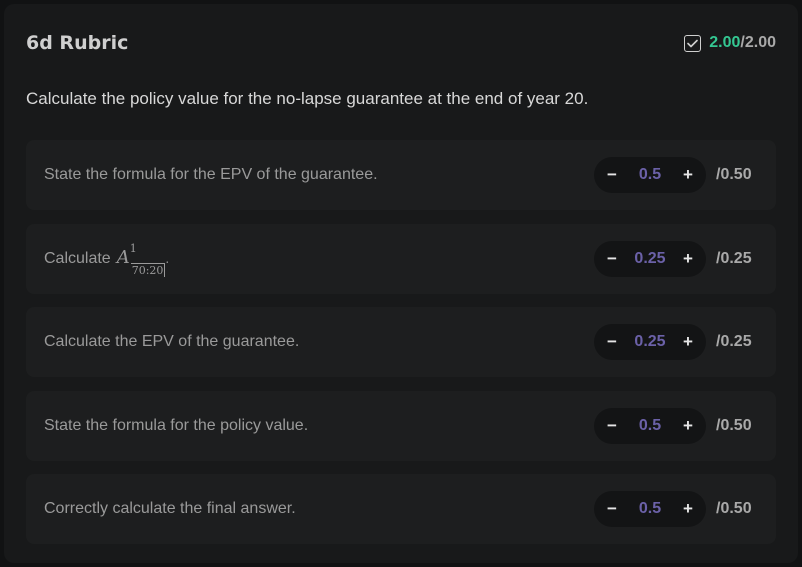 The width and height of the screenshot is (802, 567). Describe the element at coordinates (401, 258) in the screenshot. I see `criterion-row: Calculate A1 70:20. − 0.25 + /0.25` at that location.